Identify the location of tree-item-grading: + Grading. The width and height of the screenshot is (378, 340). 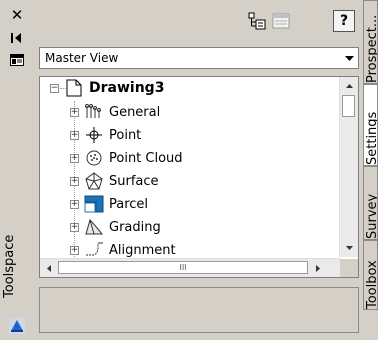
(115, 227).